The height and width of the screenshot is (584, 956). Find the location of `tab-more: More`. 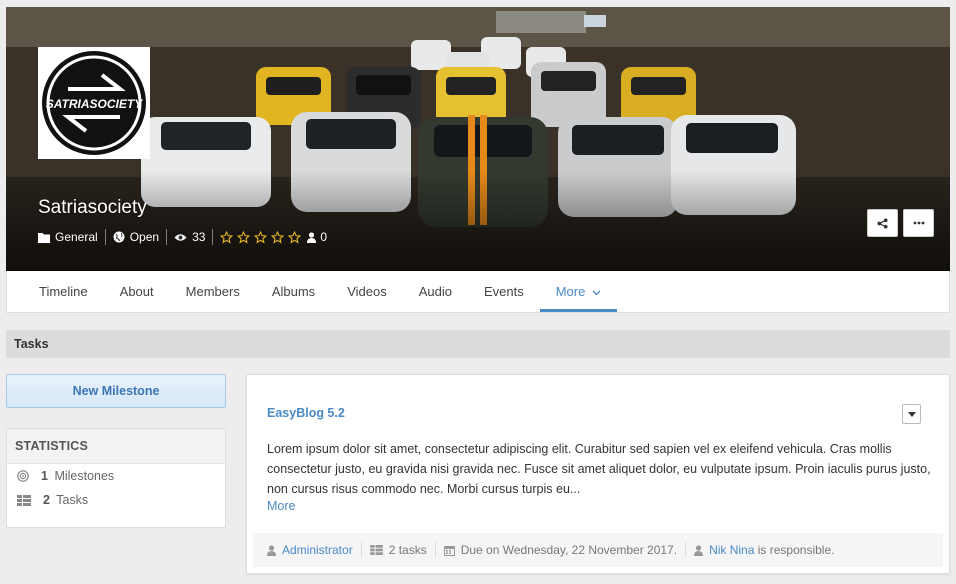

tab-more: More is located at coordinates (578, 291).